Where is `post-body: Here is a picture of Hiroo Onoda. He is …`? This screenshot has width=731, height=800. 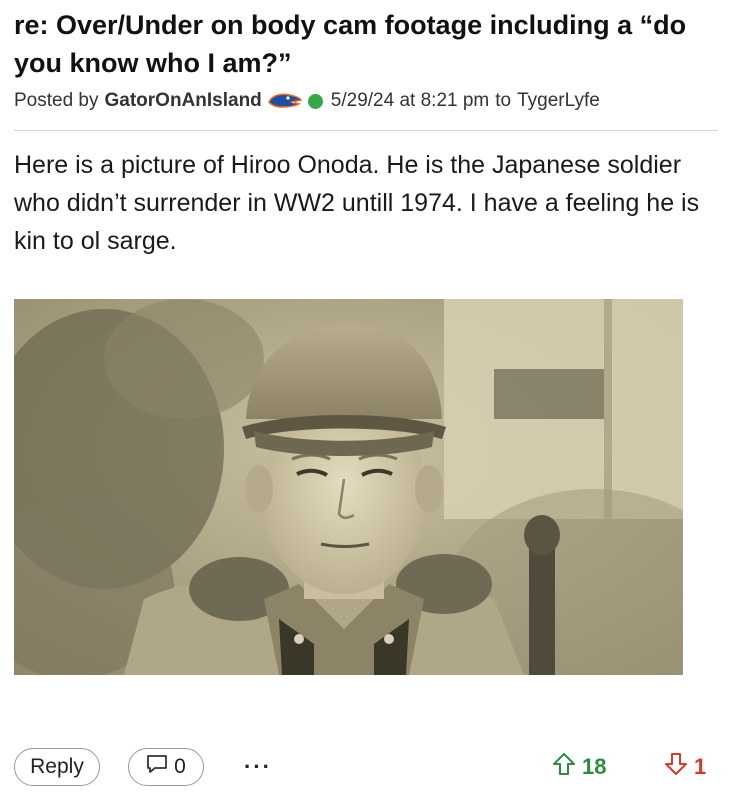
post-body: Here is a picture of Hiroo Onoda. He is … is located at coordinates (357, 203).